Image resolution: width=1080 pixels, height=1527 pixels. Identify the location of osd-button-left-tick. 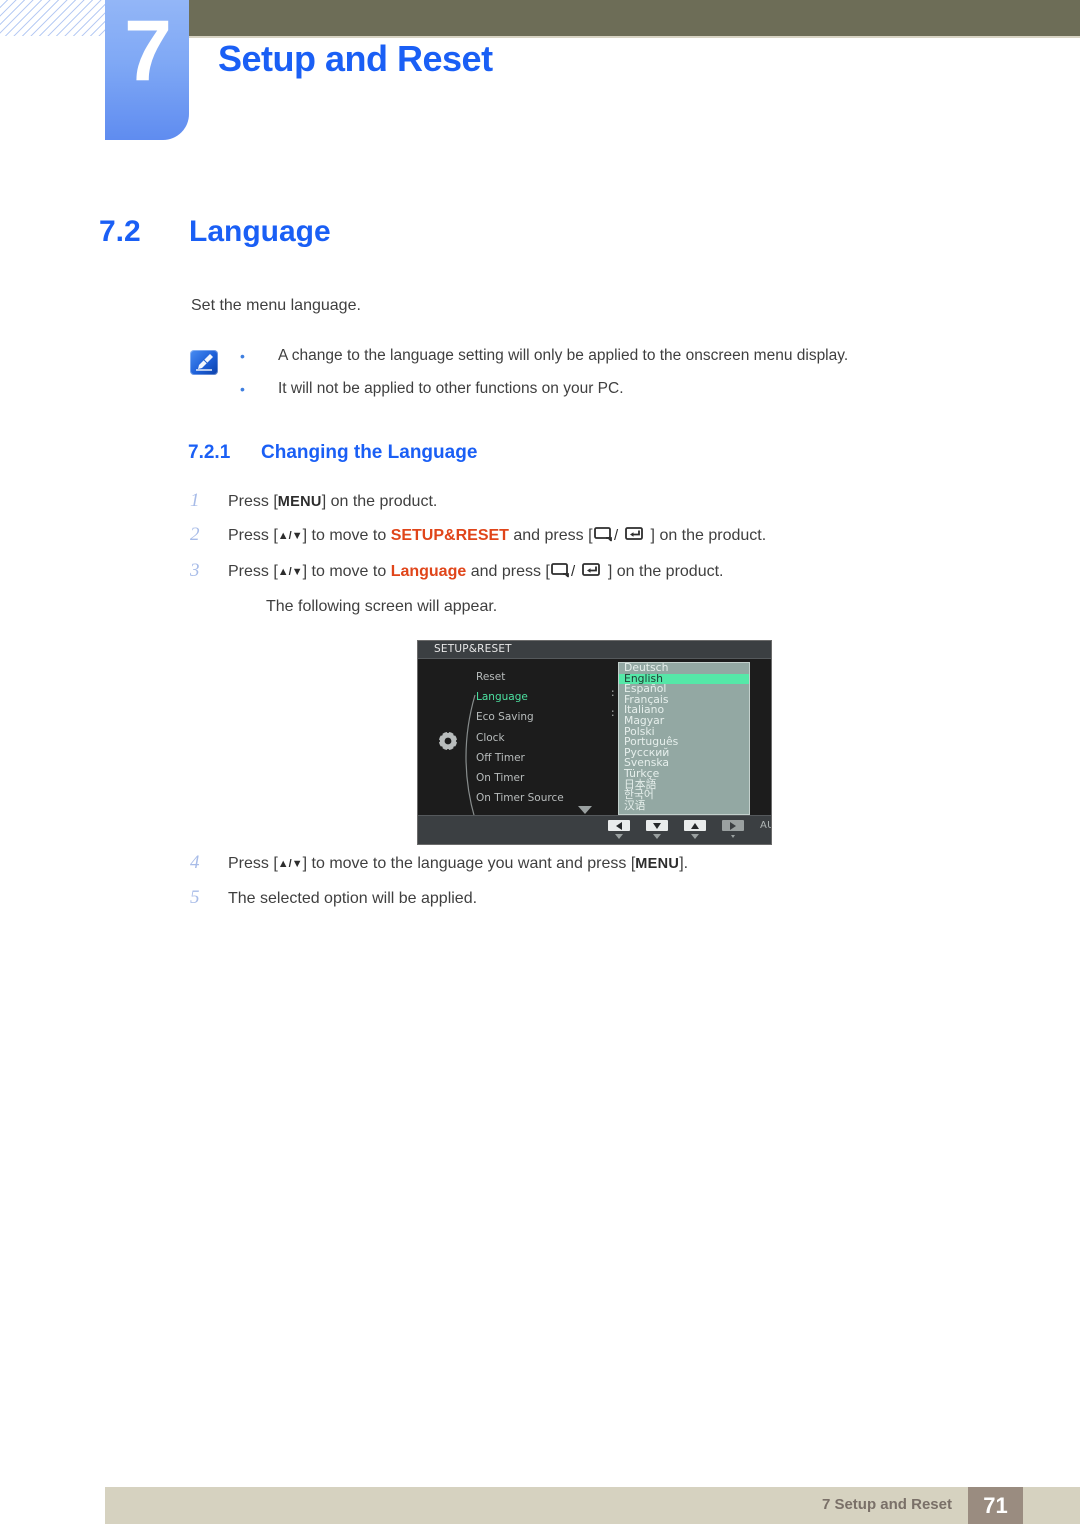
(619, 836).